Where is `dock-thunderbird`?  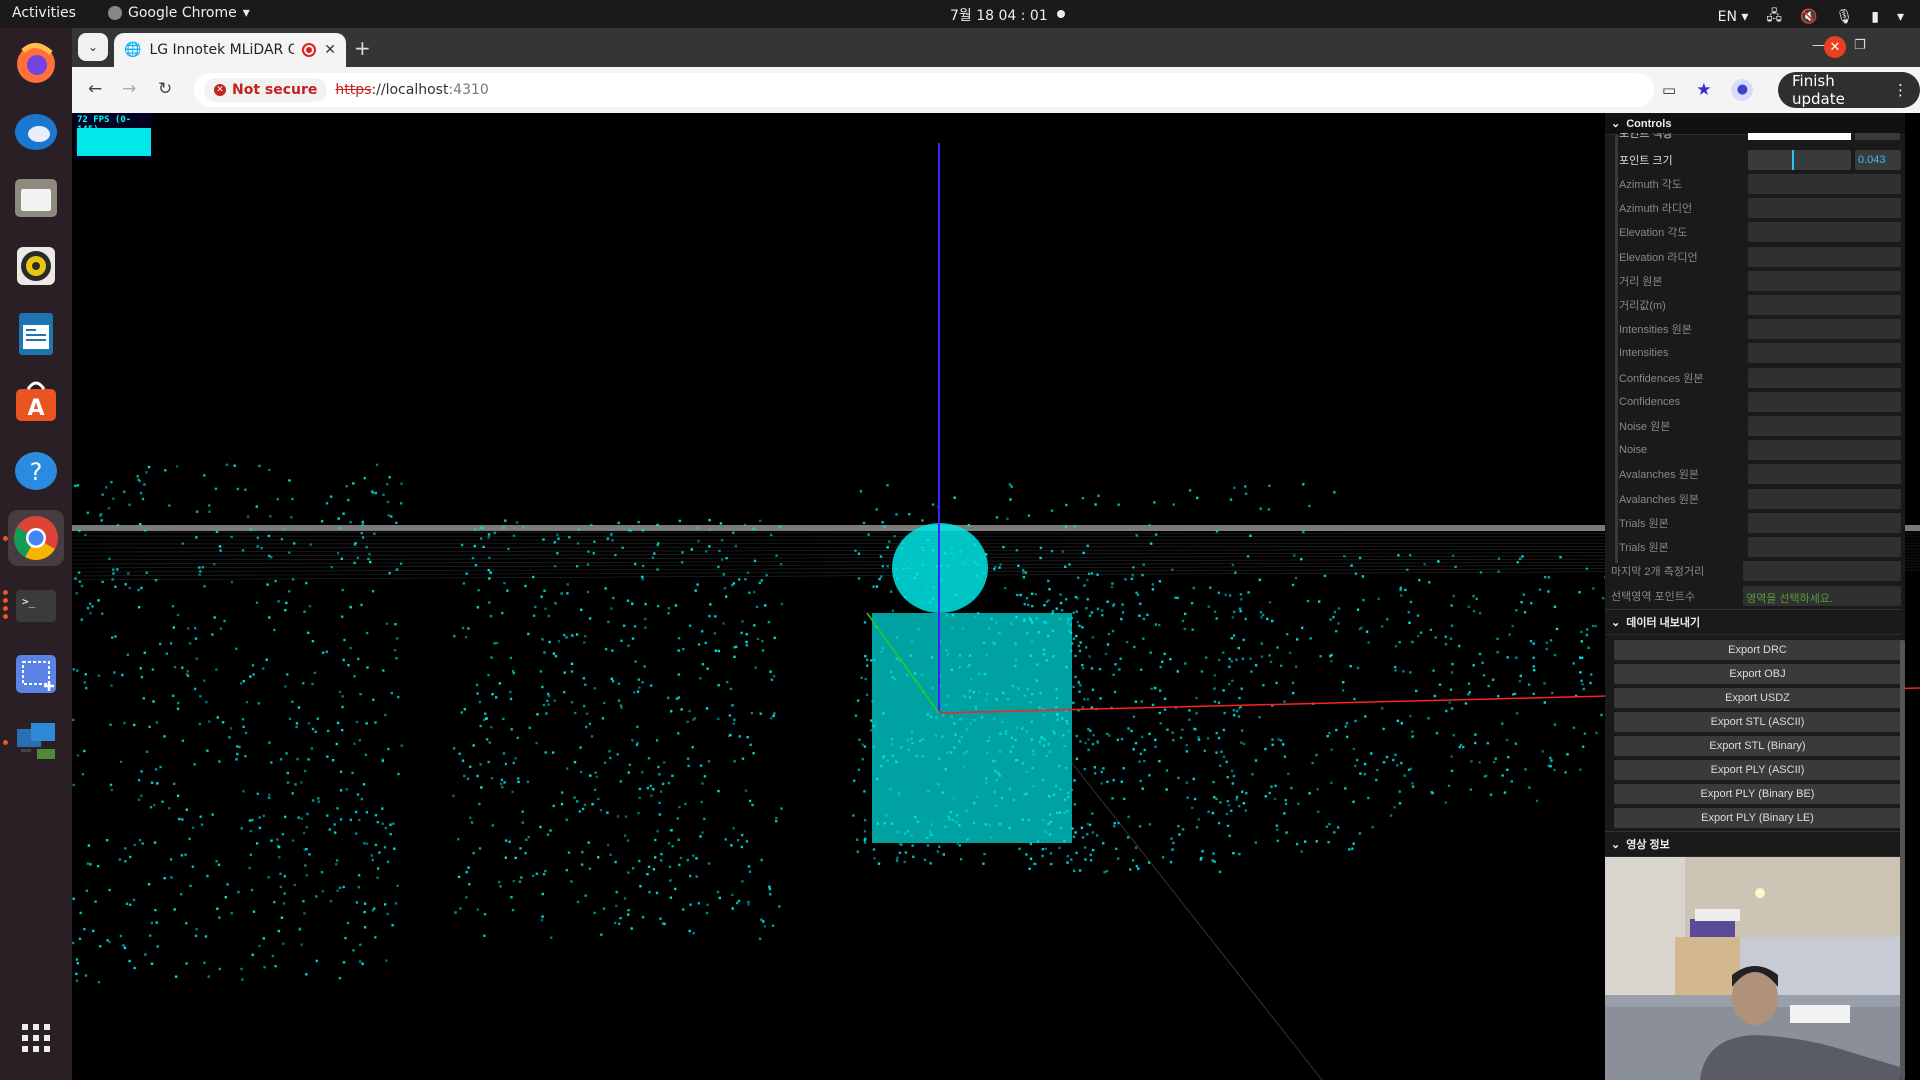
dock-thunderbird is located at coordinates (36, 130).